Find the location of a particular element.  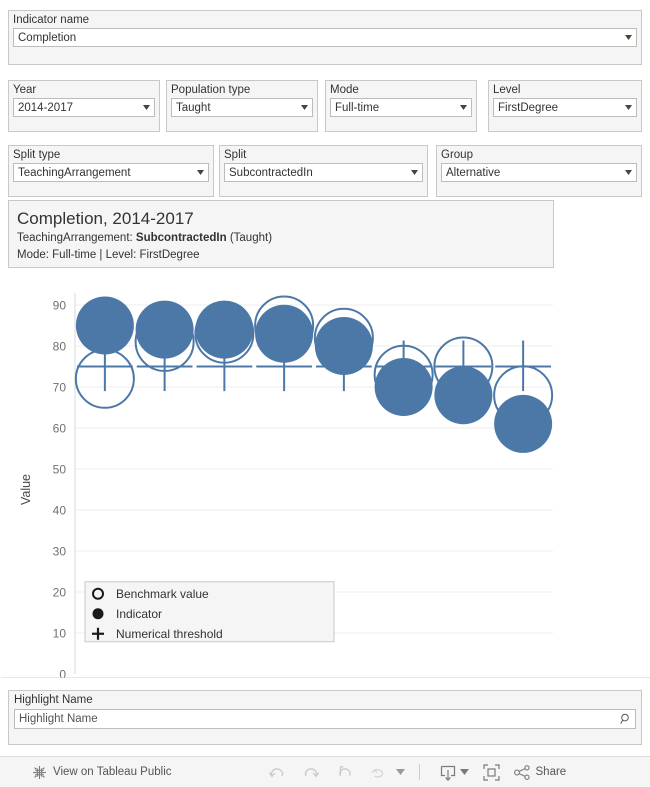

filter-population-type-label: Population type is located at coordinates (211, 90).